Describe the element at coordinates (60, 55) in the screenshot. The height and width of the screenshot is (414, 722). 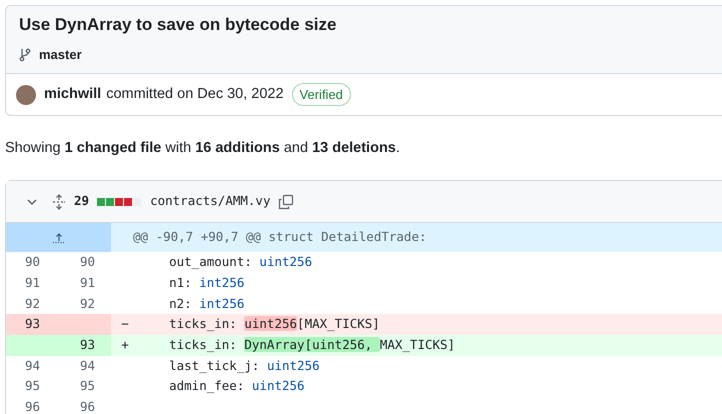
I see `branch-name: master` at that location.